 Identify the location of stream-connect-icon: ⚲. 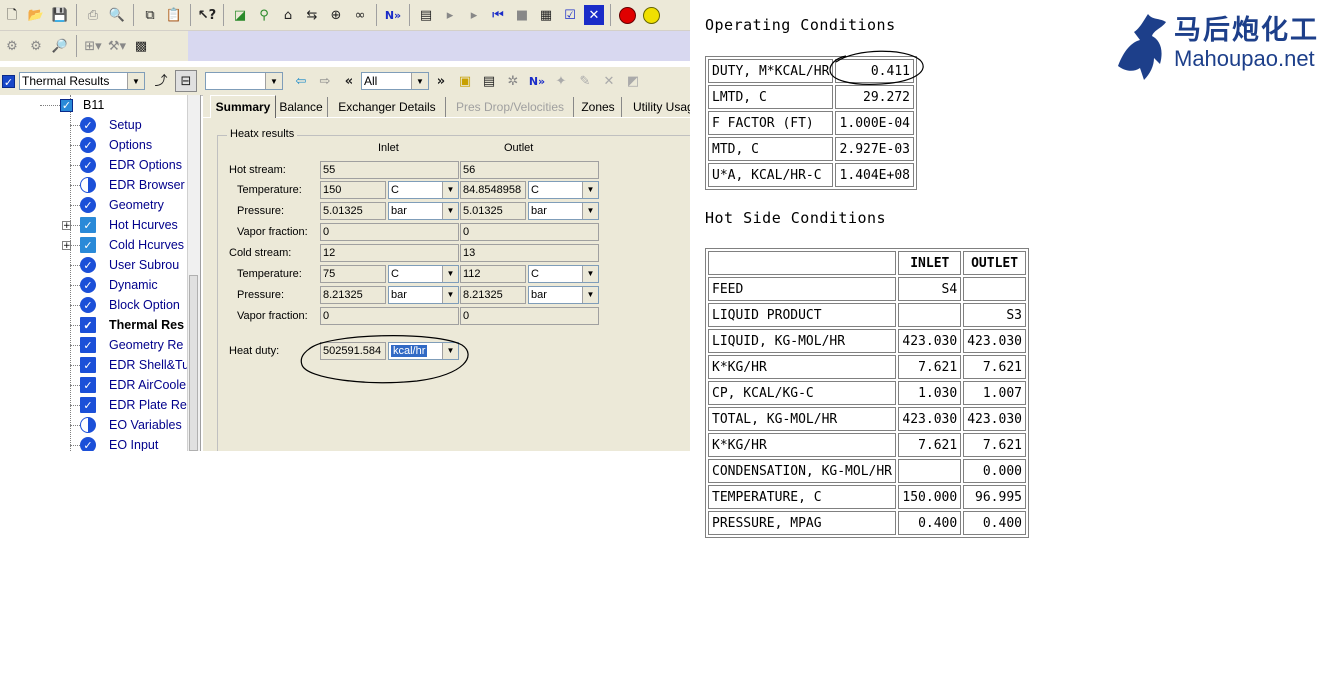
(264, 15).